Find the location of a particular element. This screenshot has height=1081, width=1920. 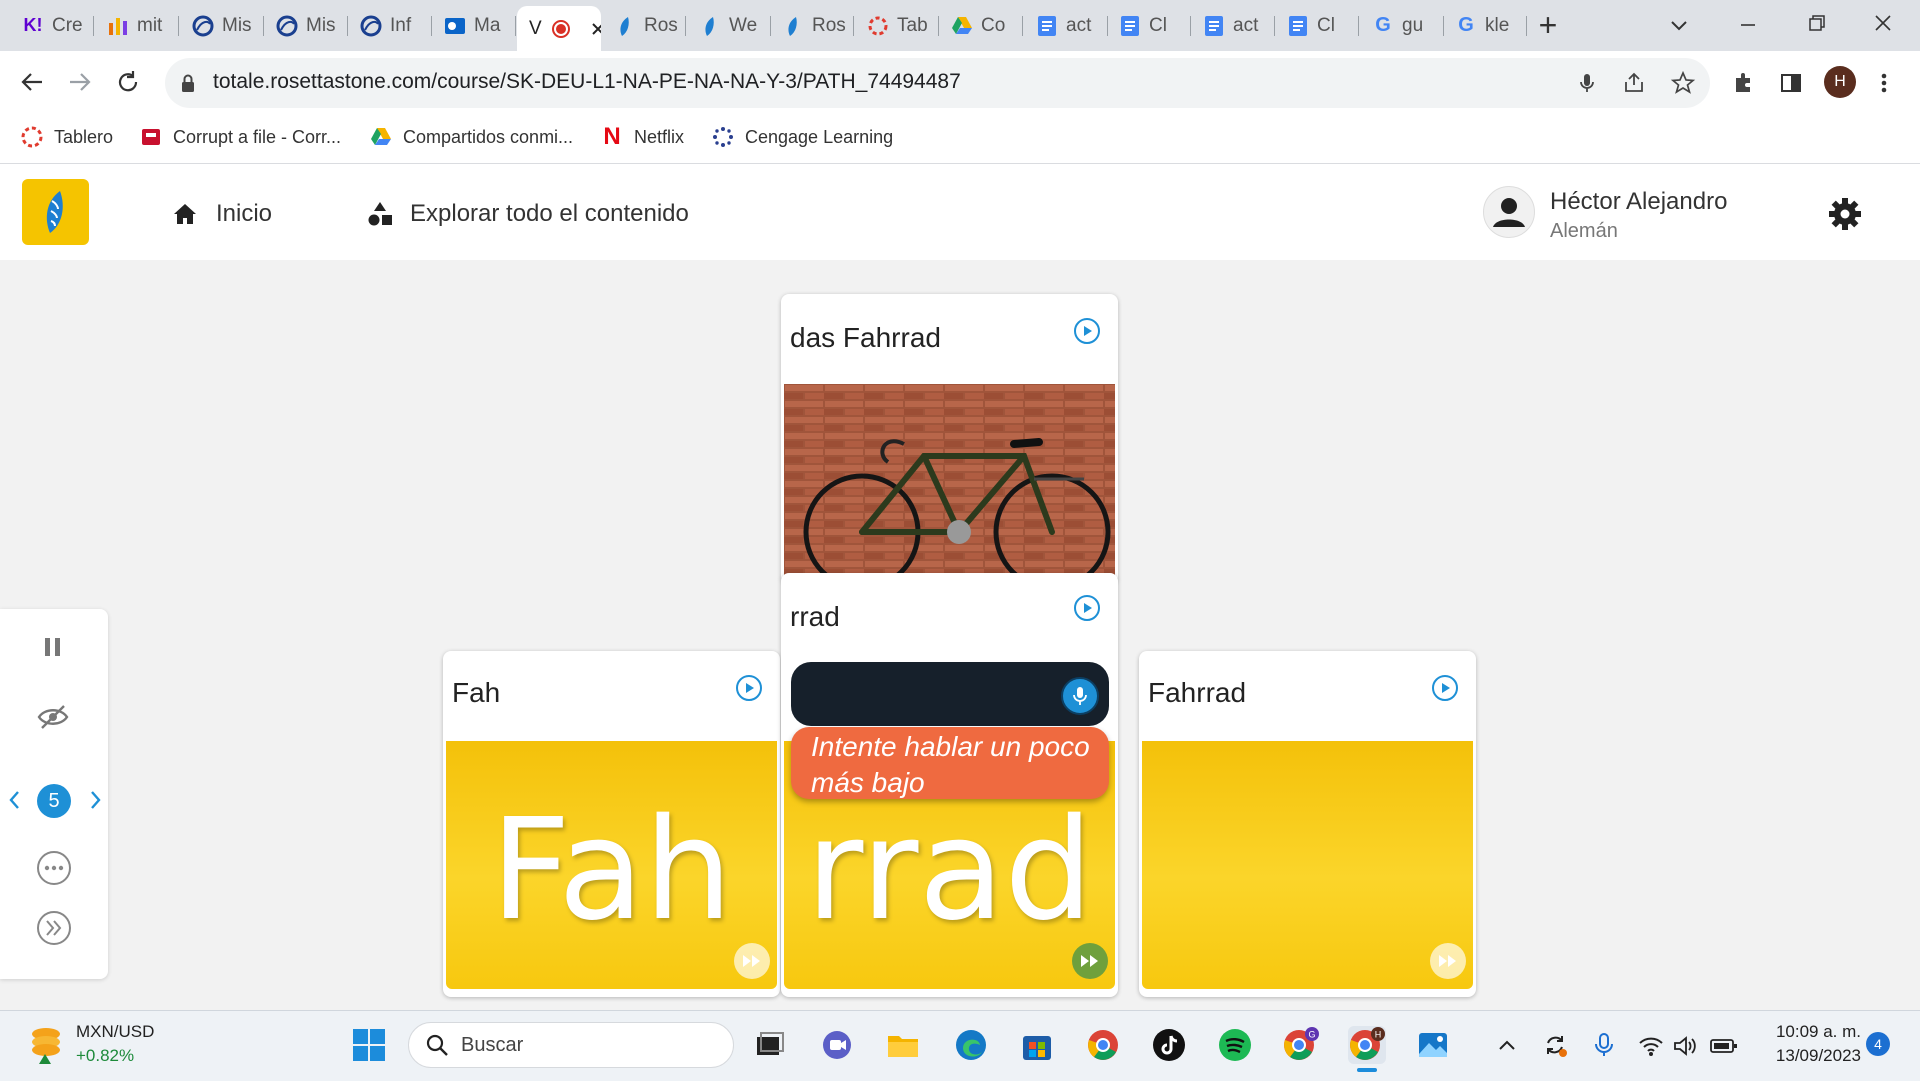

globe-icon is located at coordinates (287, 26).